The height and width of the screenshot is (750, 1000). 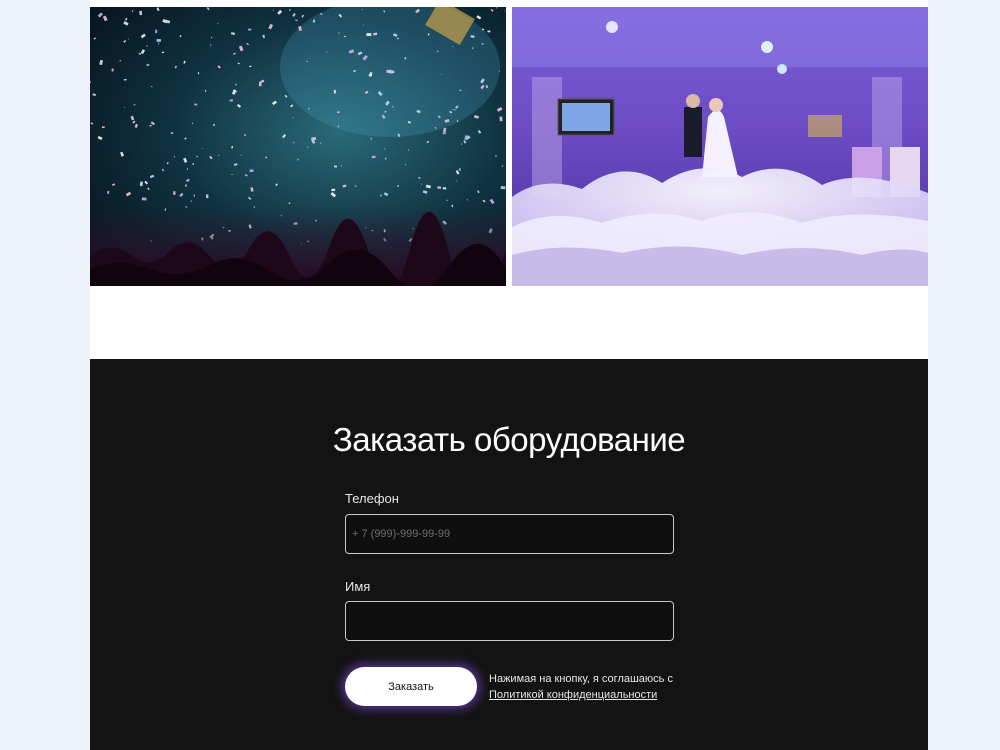 I want to click on privacy-policy-link: Политикой конфиденциальности, so click(x=573, y=695).